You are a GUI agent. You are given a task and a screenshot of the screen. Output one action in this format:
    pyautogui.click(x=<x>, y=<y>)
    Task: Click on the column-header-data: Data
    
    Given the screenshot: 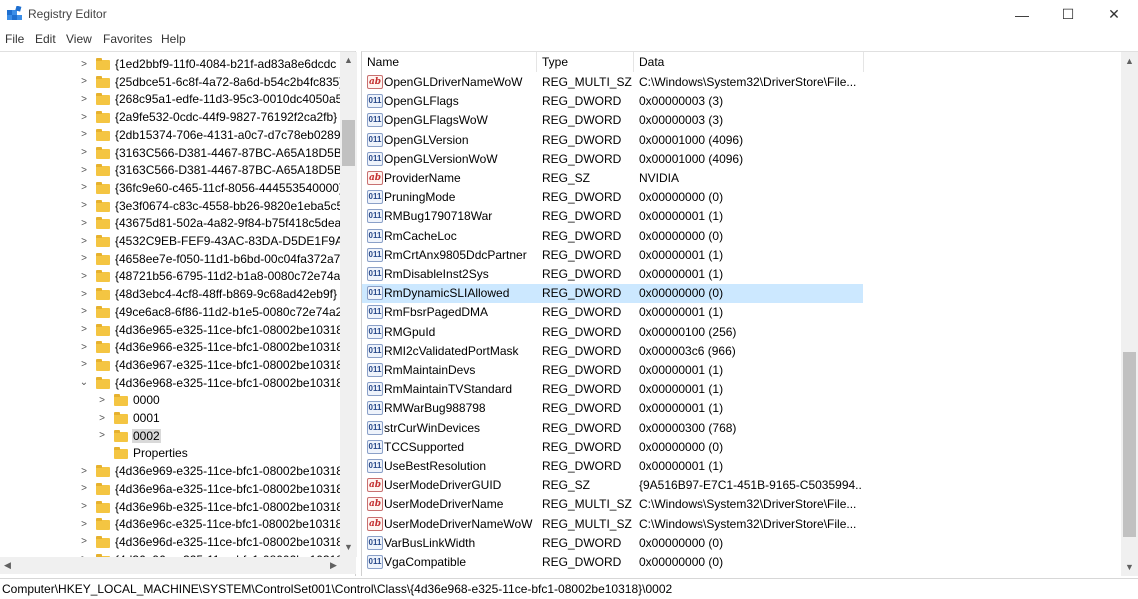 What is the action you would take?
    pyautogui.click(x=749, y=62)
    